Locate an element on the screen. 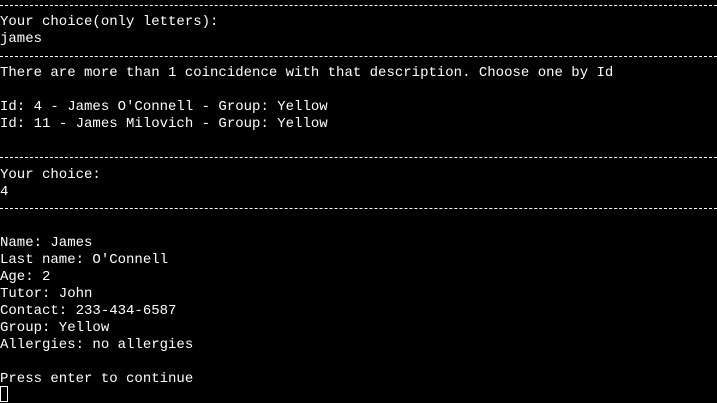 The height and width of the screenshot is (403, 717). detail-contact: Contact: 233-434-6587 is located at coordinates (88, 311).